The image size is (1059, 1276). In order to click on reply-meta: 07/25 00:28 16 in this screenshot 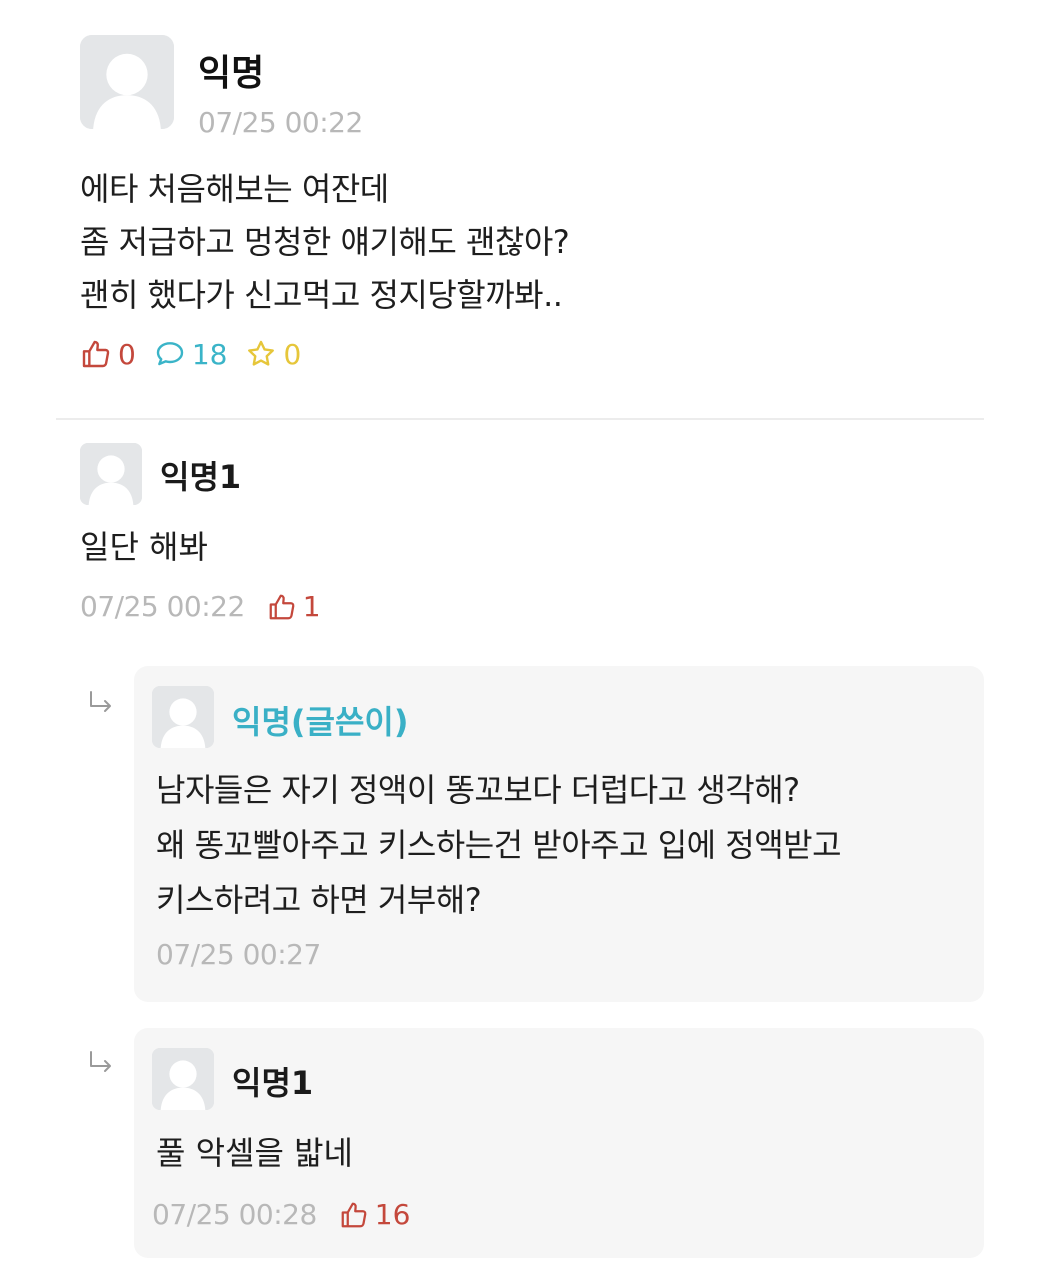, I will do `click(281, 1214)`.